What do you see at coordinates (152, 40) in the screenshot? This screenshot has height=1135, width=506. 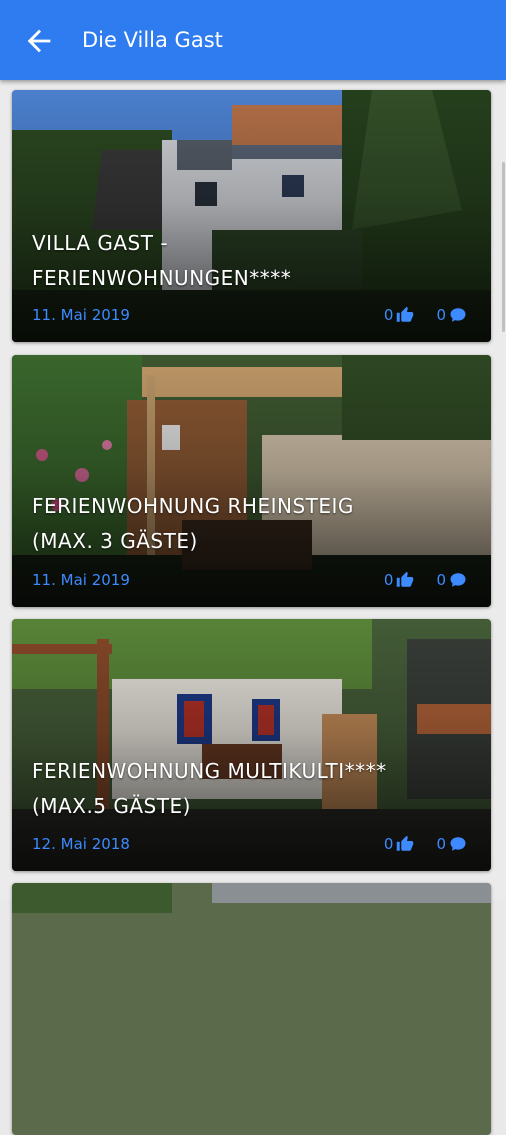 I see `page-title: Die Villa Gast` at bounding box center [152, 40].